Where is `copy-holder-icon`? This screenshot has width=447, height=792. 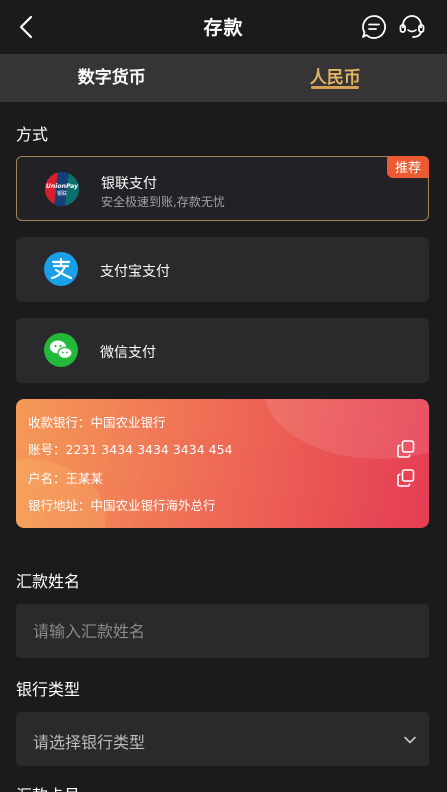
copy-holder-icon is located at coordinates (406, 478).